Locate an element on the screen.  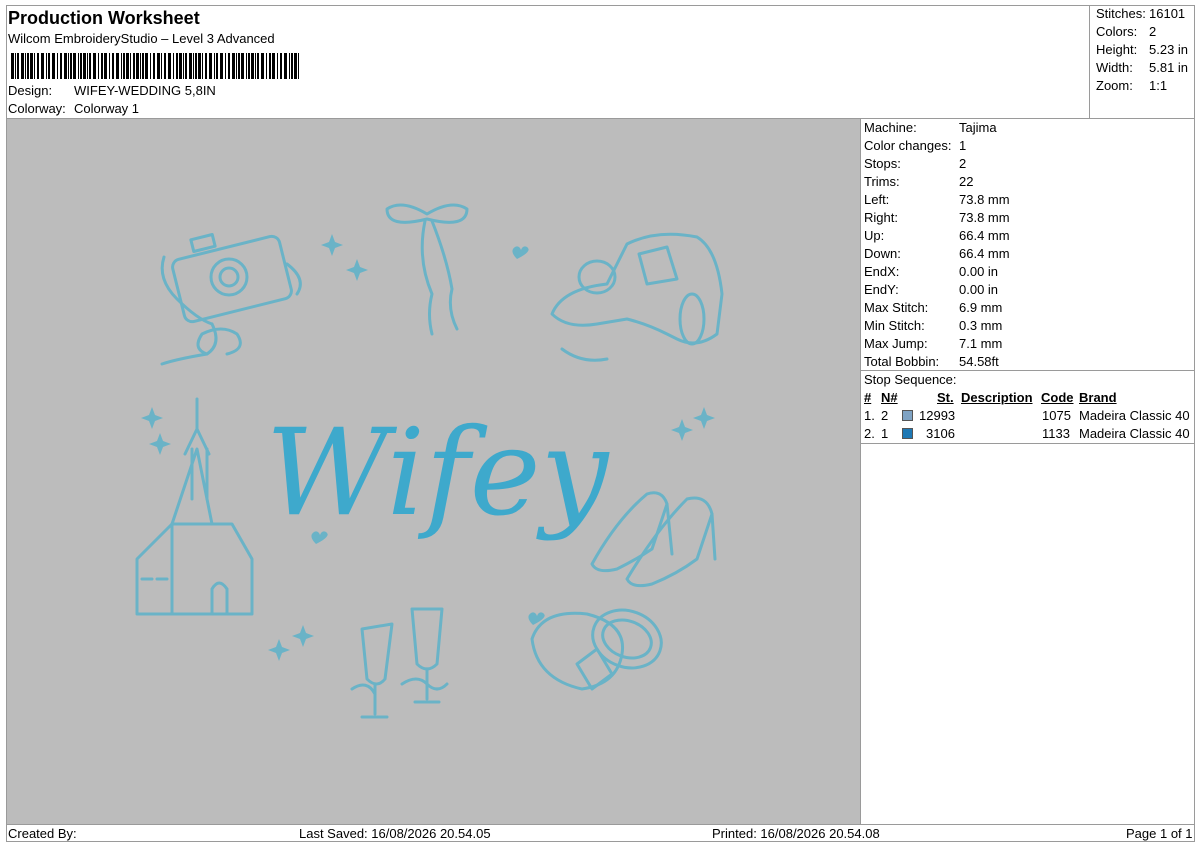
table-row: 2. 1 3106 1133 Madeira Classic 40 is located at coordinates (1028, 434).